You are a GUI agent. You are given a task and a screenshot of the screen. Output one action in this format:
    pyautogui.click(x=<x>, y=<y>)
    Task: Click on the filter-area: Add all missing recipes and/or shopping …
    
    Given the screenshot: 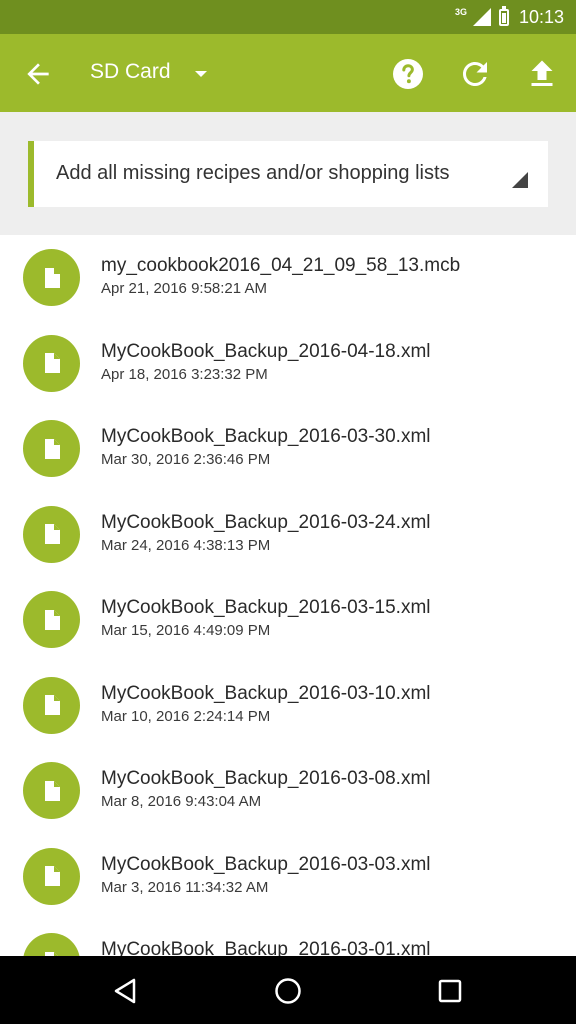 What is the action you would take?
    pyautogui.click(x=288, y=173)
    